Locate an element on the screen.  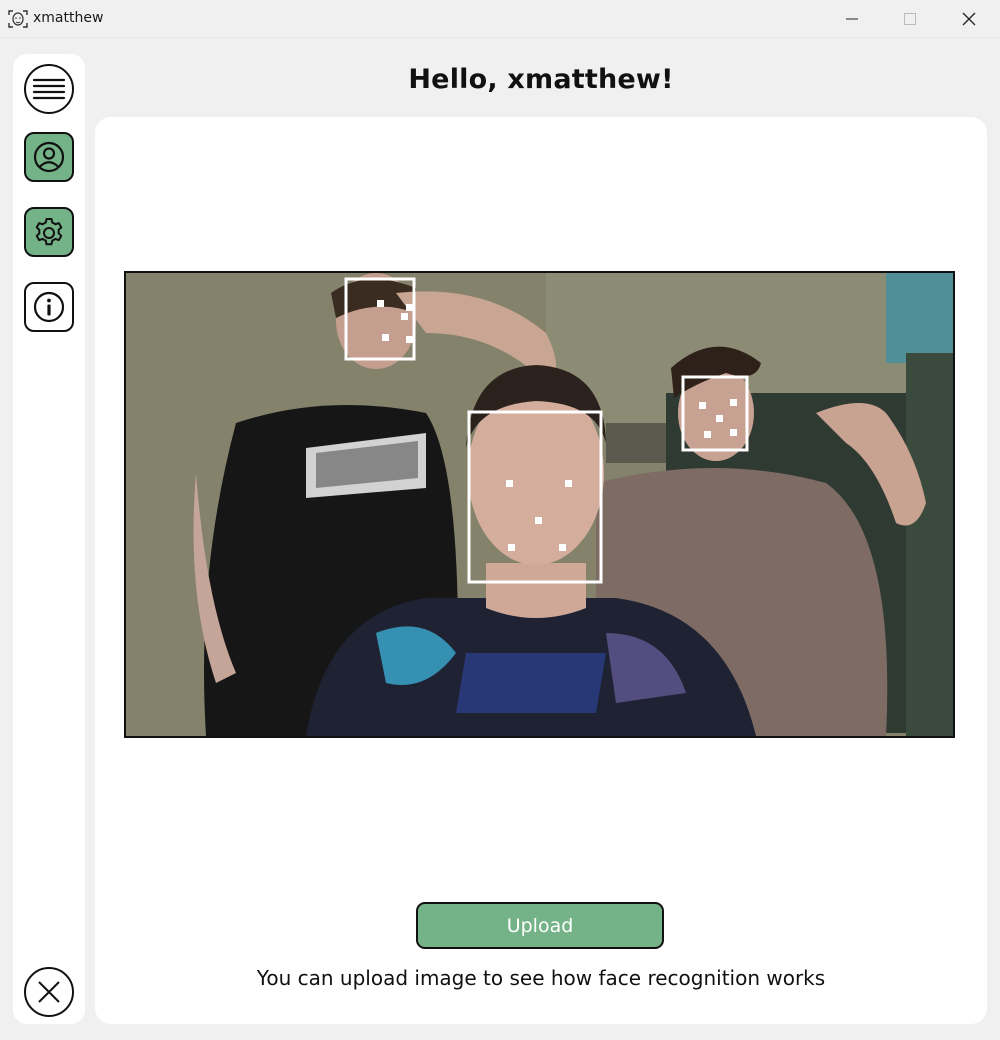
settings-button is located at coordinates (49, 232).